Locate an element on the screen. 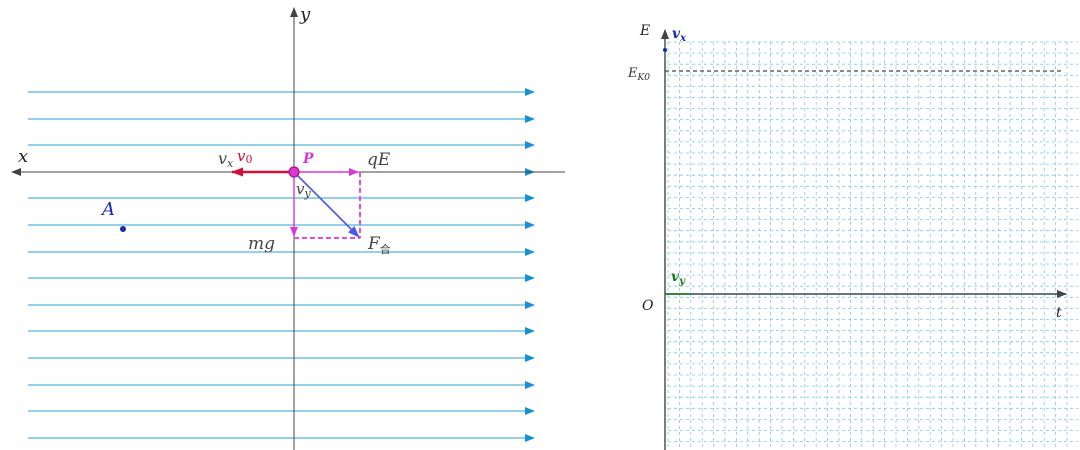 This screenshot has height=450, width=1080. vy-label: vy is located at coordinates (303, 190).